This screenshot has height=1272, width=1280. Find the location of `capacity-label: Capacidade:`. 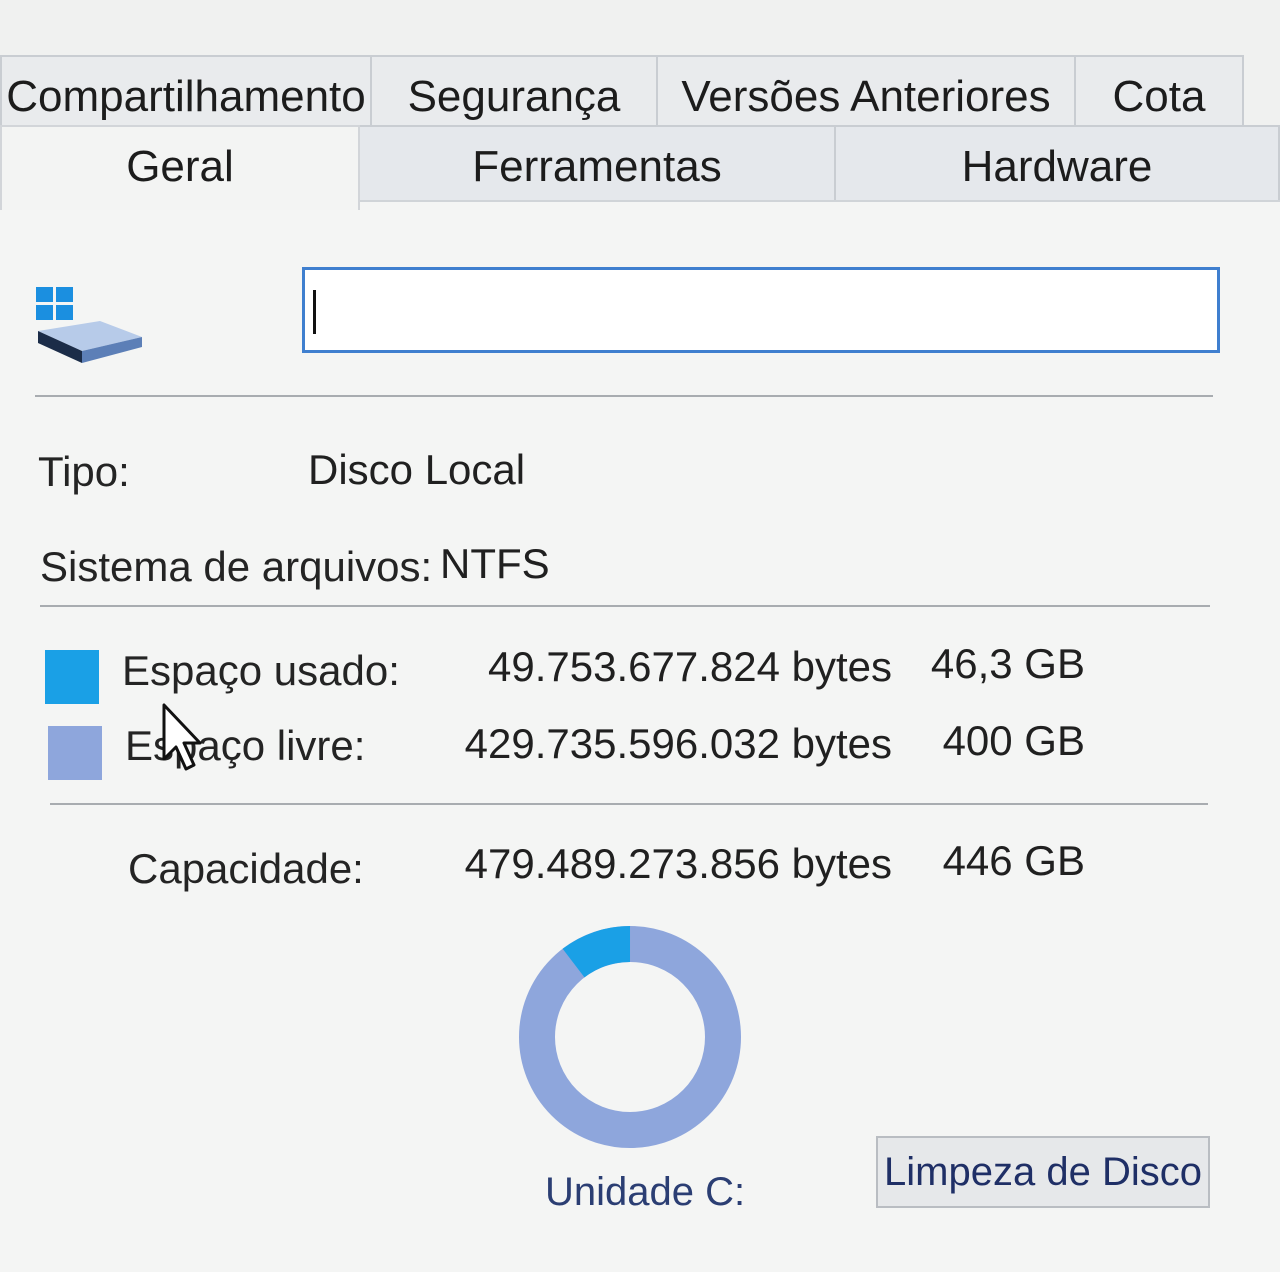

capacity-label: Capacidade: is located at coordinates (246, 868).